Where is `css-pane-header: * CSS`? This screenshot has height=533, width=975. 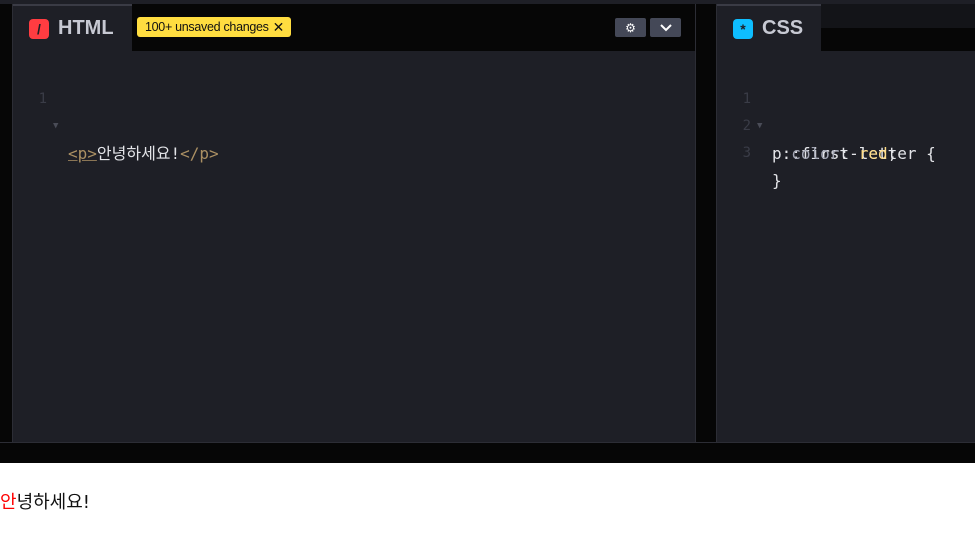 css-pane-header: * CSS is located at coordinates (846, 27).